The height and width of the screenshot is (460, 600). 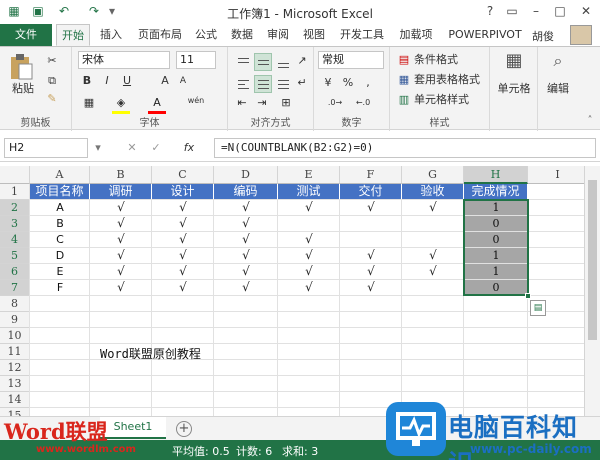 I want to click on row-header-5: 5, so click(x=15, y=256).